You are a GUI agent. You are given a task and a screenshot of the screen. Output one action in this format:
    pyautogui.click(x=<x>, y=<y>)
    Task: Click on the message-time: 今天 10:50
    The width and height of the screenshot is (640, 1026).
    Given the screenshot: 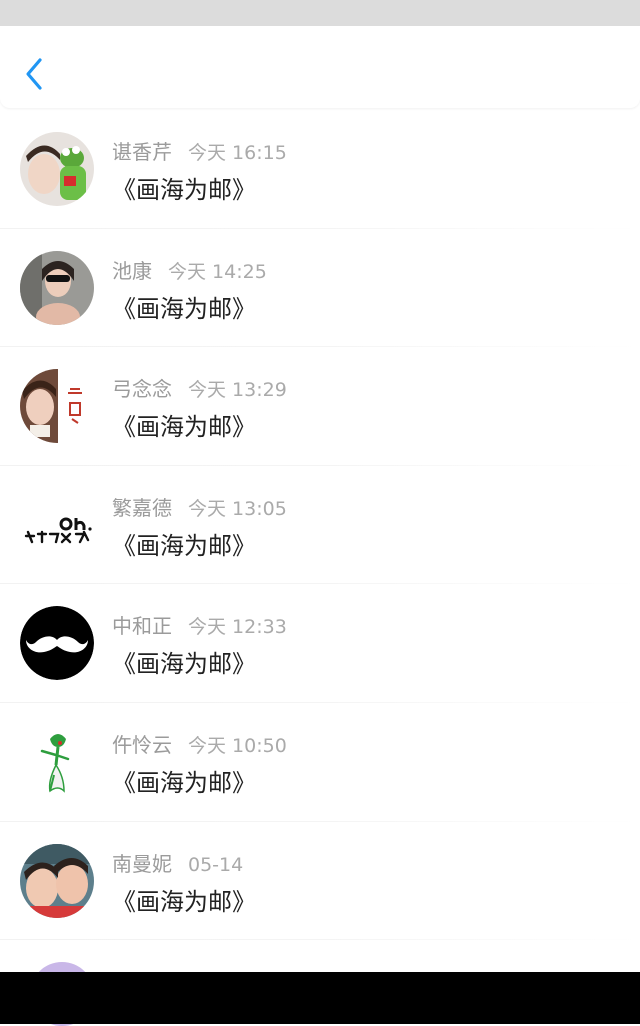 What is the action you would take?
    pyautogui.click(x=237, y=745)
    